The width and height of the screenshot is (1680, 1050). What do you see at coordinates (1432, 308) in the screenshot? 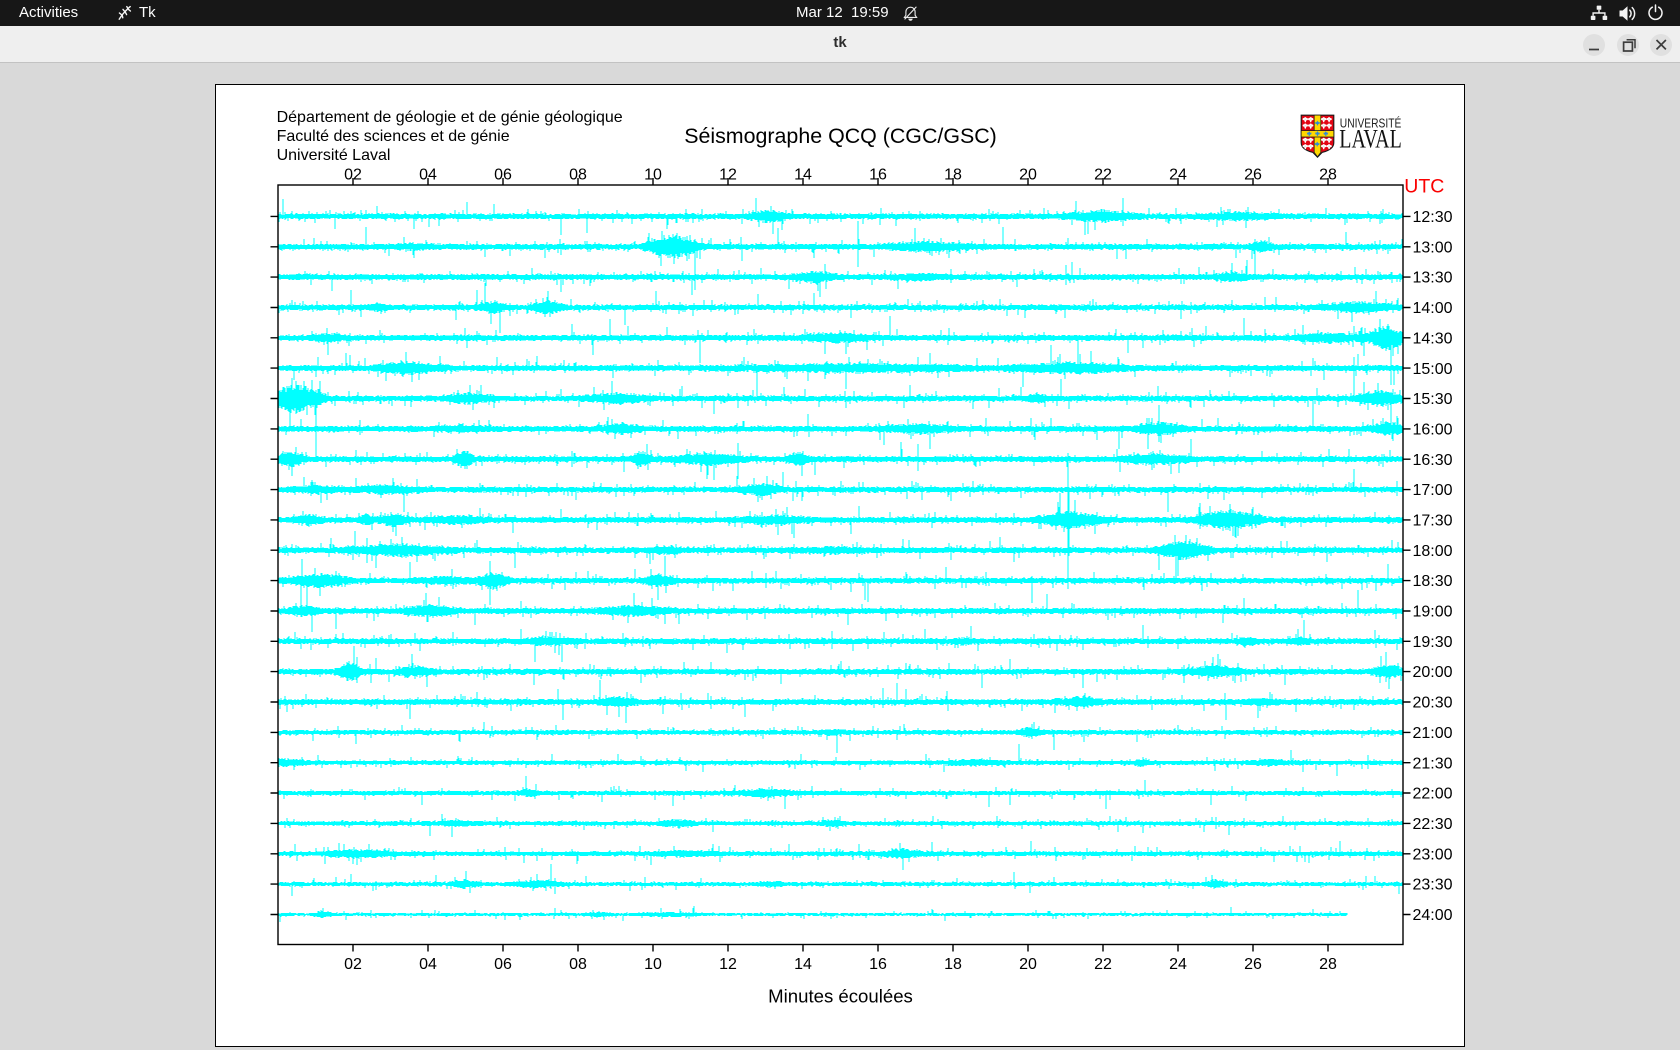
I see `svg-text: 14:00` at bounding box center [1432, 308].